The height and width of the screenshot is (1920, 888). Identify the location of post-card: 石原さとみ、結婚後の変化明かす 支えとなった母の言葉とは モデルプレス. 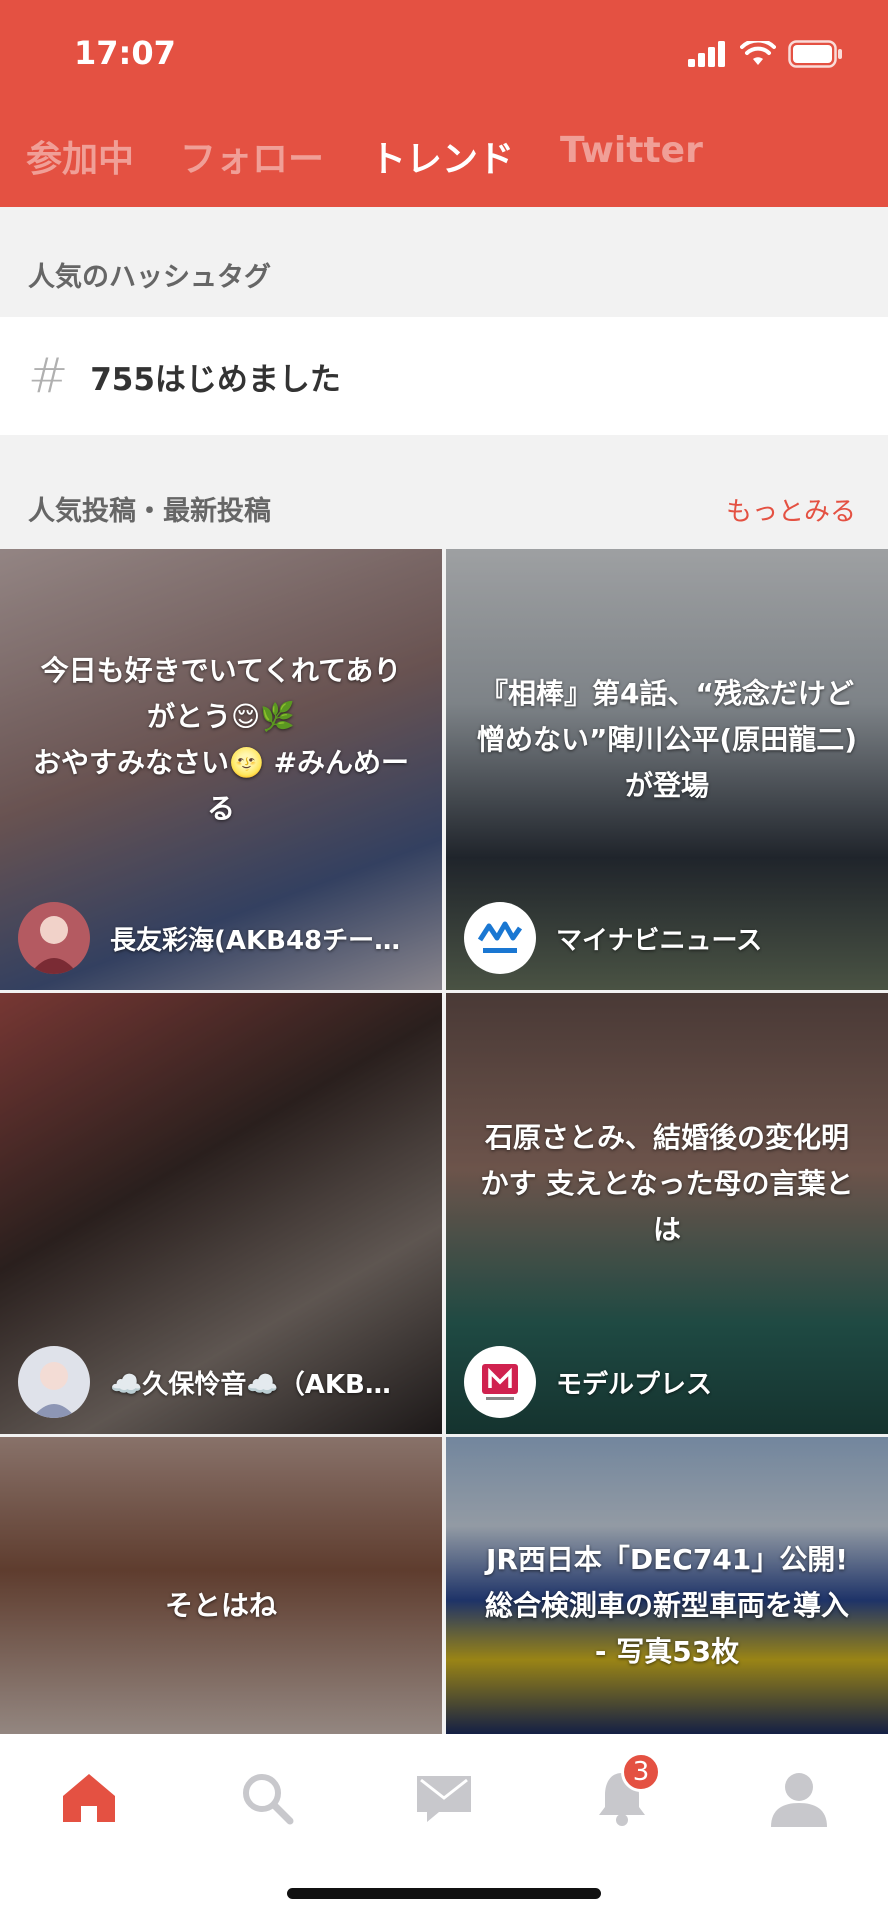
(667, 1213).